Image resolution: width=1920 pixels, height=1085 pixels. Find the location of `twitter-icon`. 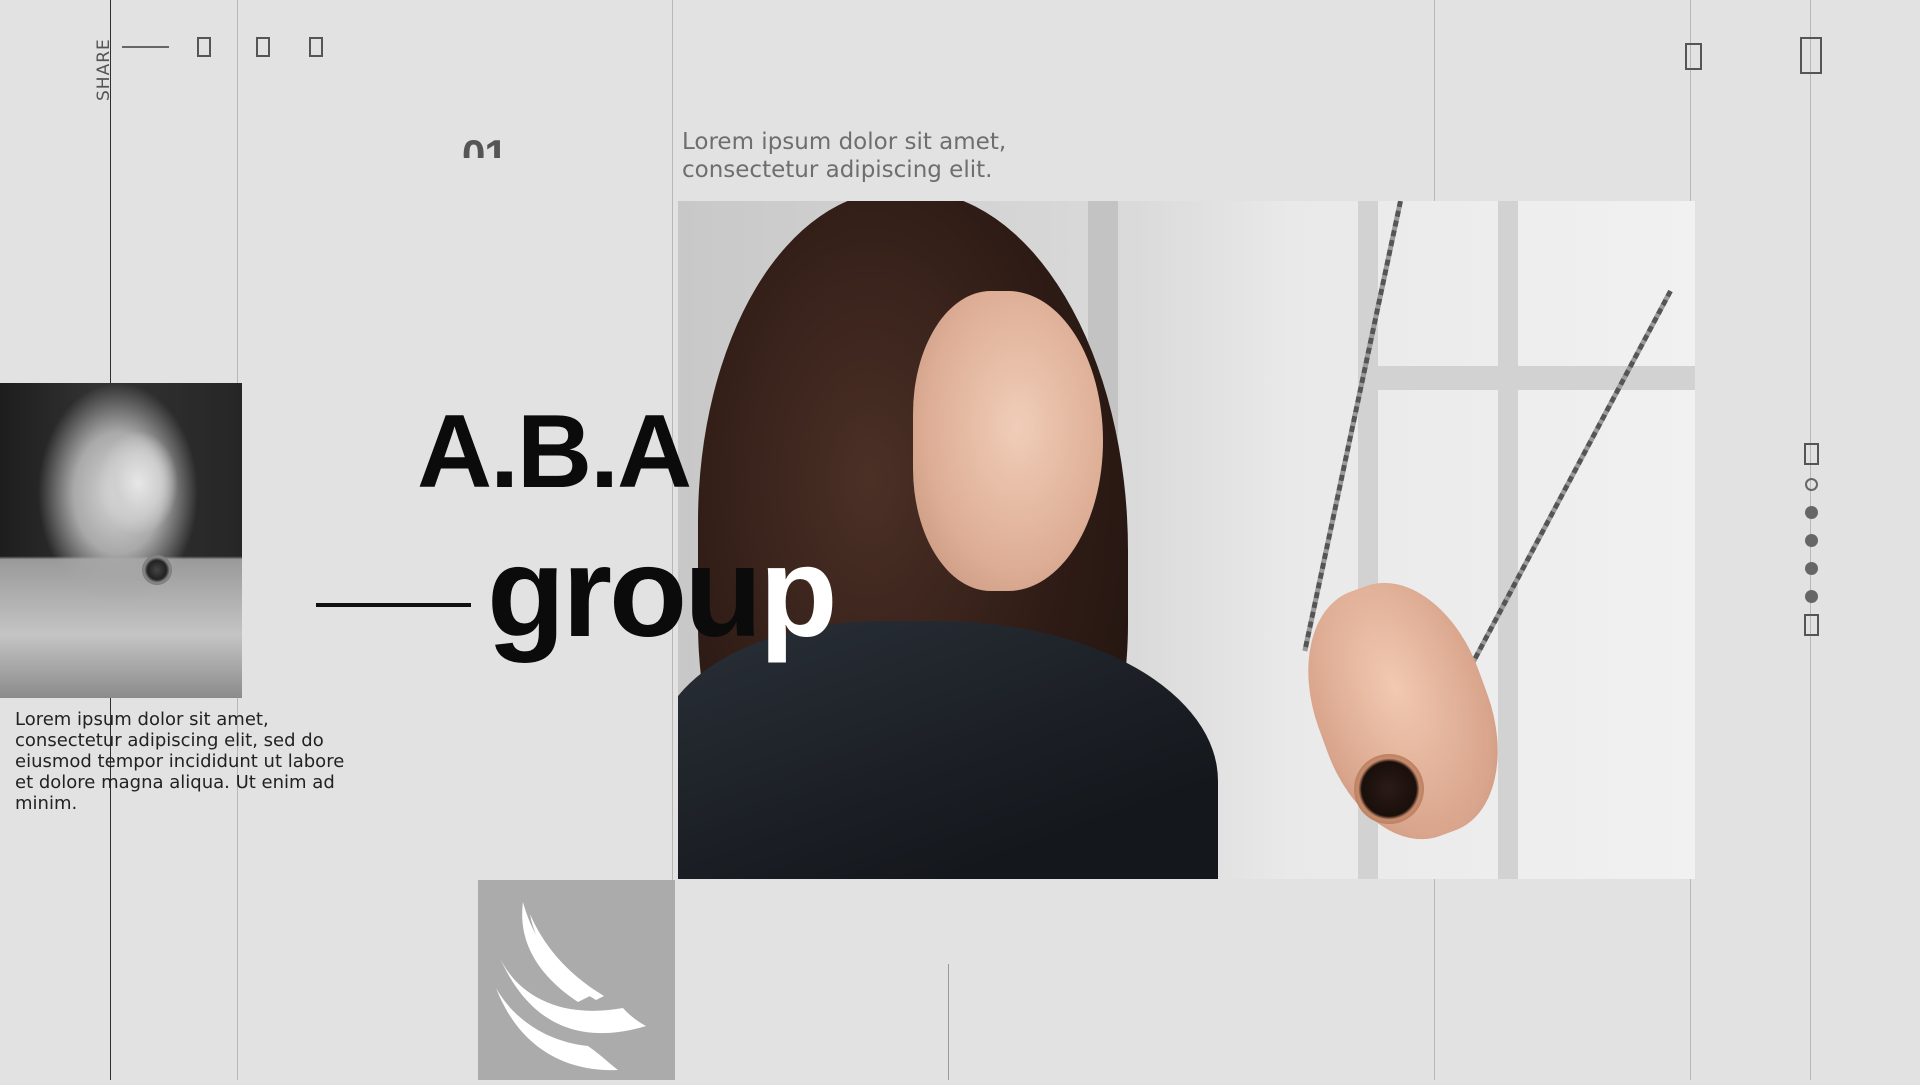

twitter-icon is located at coordinates (263, 47).